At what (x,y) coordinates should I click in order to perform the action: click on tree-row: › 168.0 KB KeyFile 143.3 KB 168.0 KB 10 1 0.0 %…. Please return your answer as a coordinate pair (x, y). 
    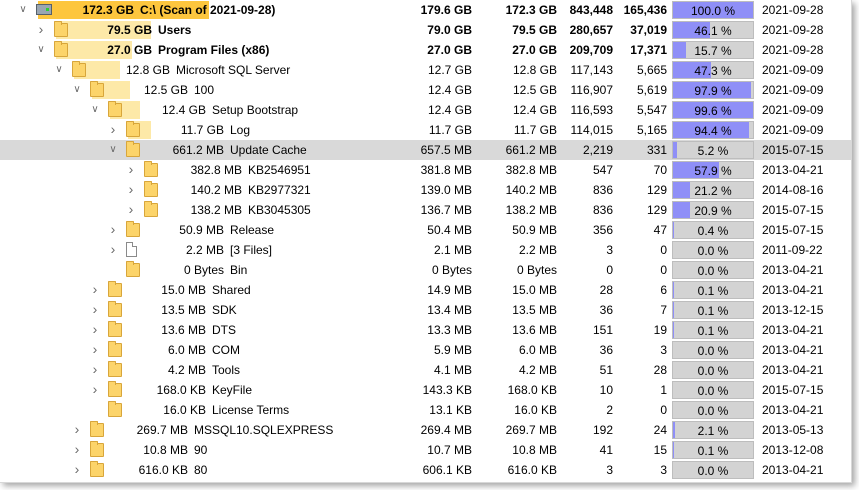
    Looking at the image, I should click on (425, 390).